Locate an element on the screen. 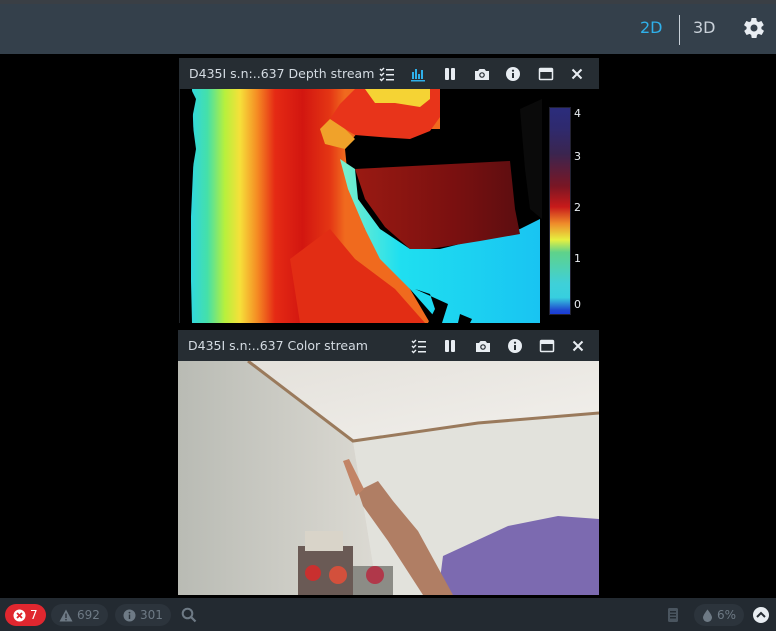 This screenshot has width=776, height=631. chevron-up-icon is located at coordinates (761, 615).